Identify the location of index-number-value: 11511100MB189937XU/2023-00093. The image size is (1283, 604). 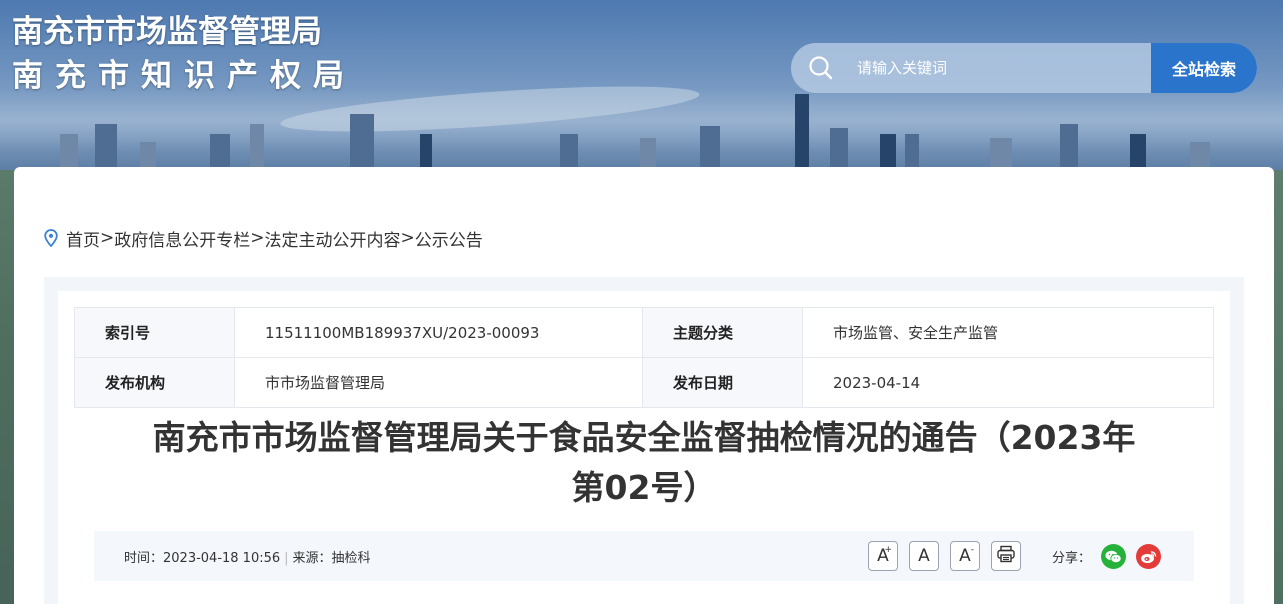
(438, 332).